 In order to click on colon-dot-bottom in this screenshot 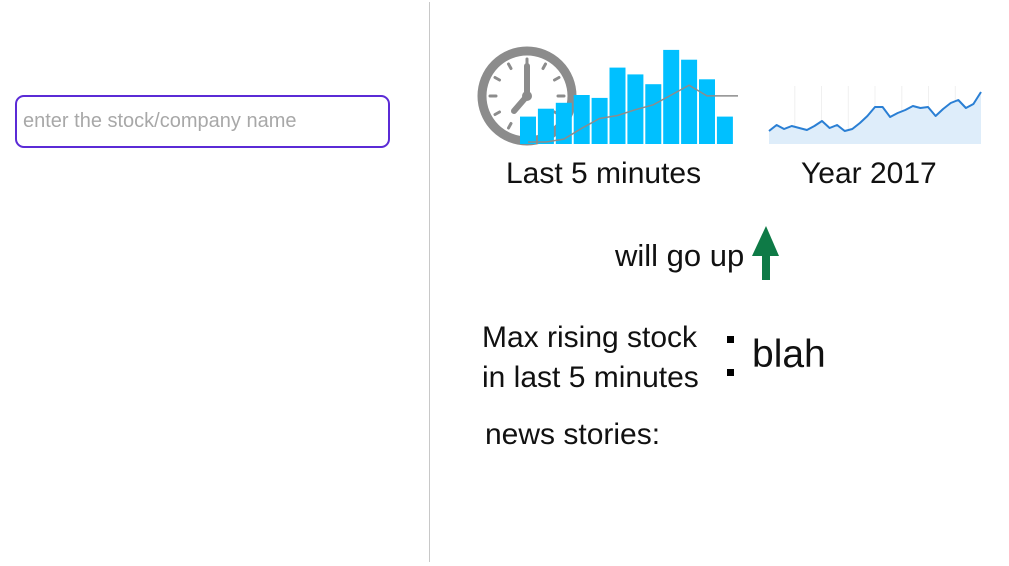, I will do `click(730, 372)`.